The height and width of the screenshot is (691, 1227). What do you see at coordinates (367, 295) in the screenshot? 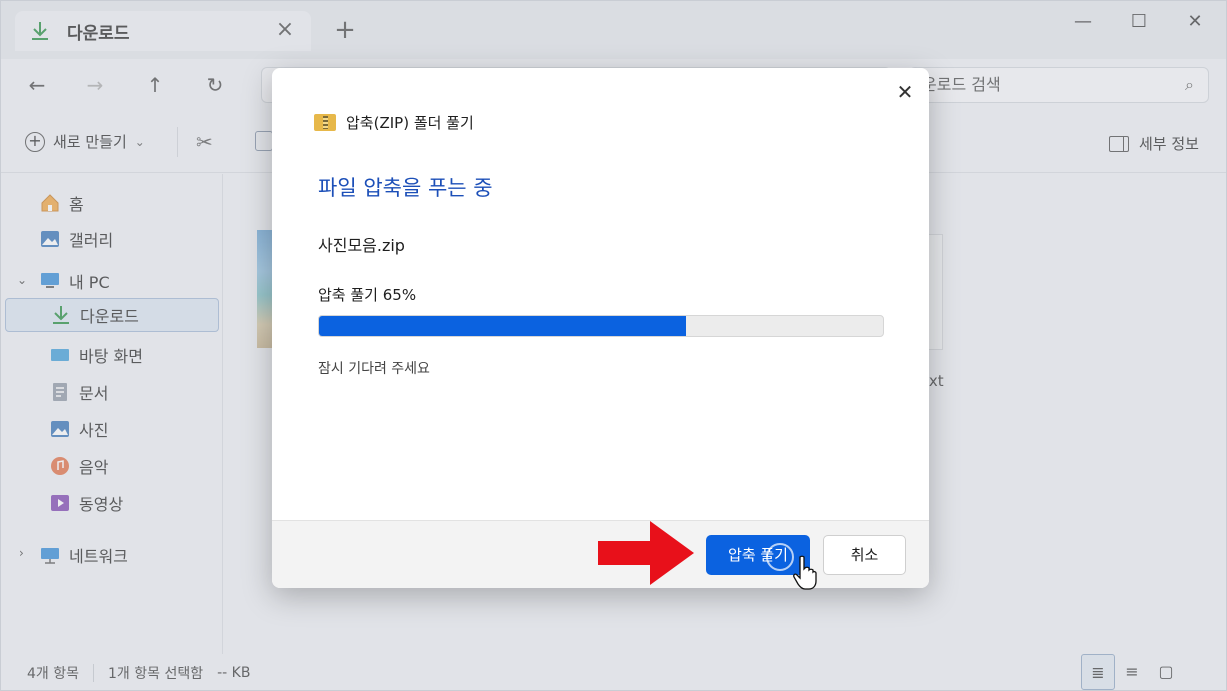
I see `progress-label: 압축 풀기 65%` at bounding box center [367, 295].